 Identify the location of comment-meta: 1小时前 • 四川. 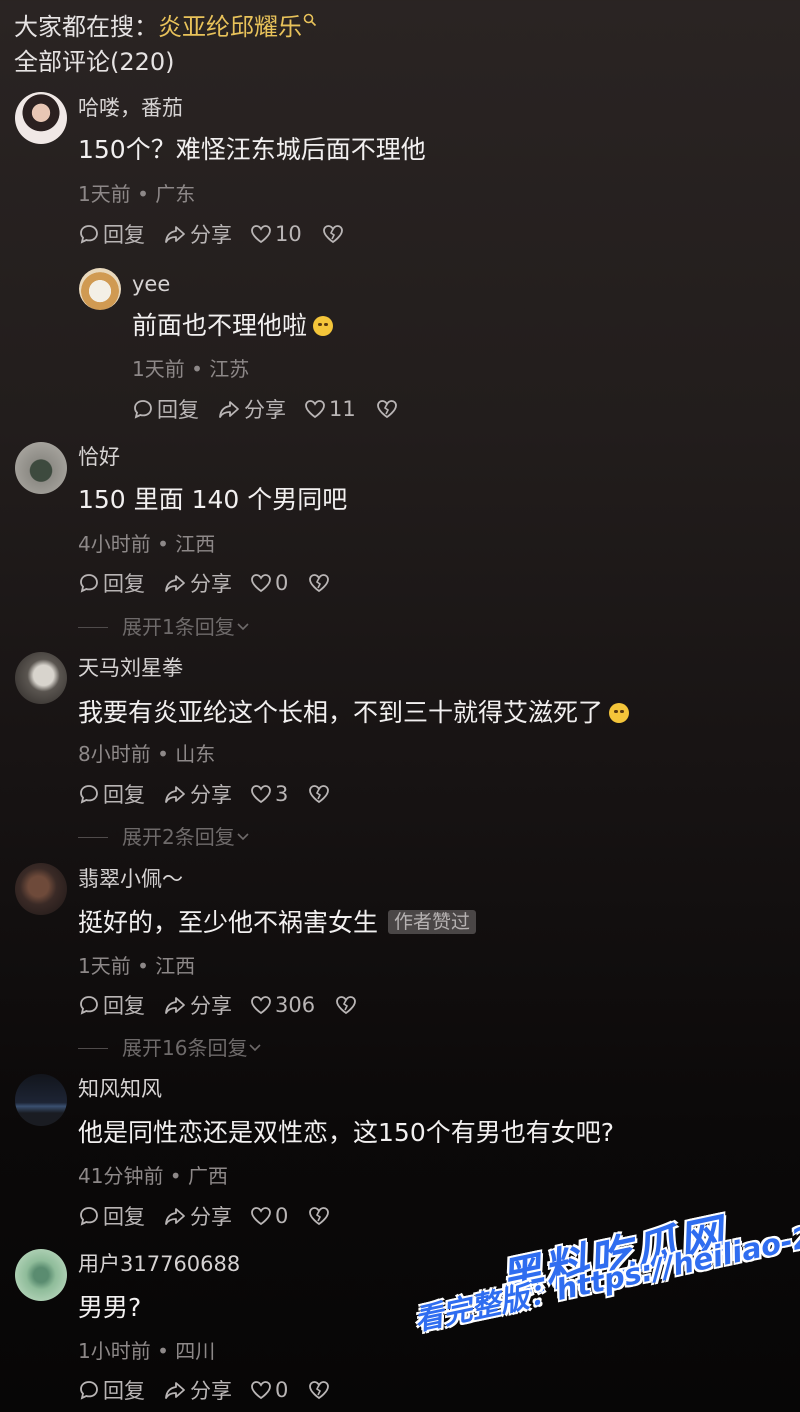
(147, 1351).